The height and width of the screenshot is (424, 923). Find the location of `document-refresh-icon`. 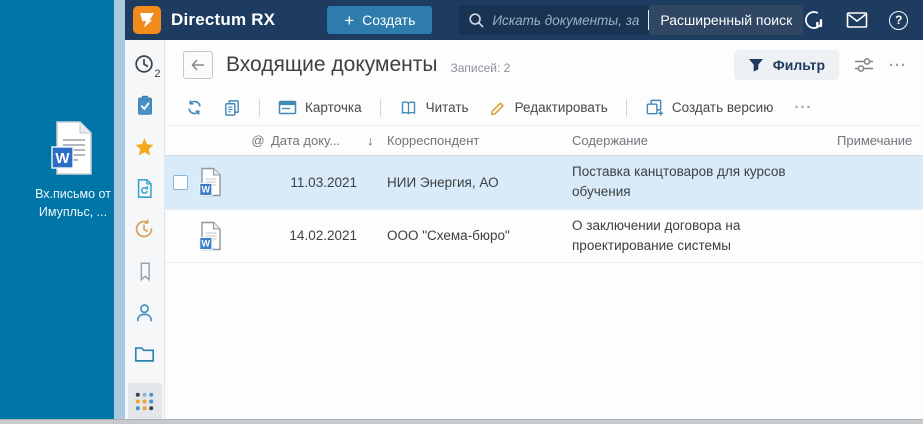

document-refresh-icon is located at coordinates (145, 188).